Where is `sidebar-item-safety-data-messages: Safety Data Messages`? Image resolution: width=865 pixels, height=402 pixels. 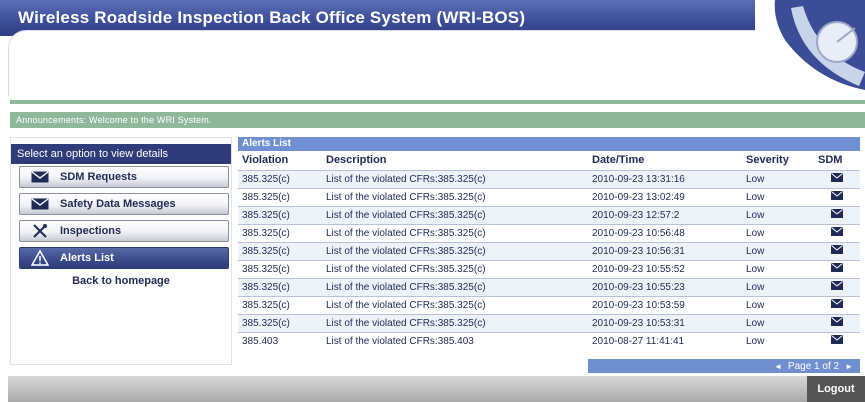
sidebar-item-safety-data-messages: Safety Data Messages is located at coordinates (124, 204).